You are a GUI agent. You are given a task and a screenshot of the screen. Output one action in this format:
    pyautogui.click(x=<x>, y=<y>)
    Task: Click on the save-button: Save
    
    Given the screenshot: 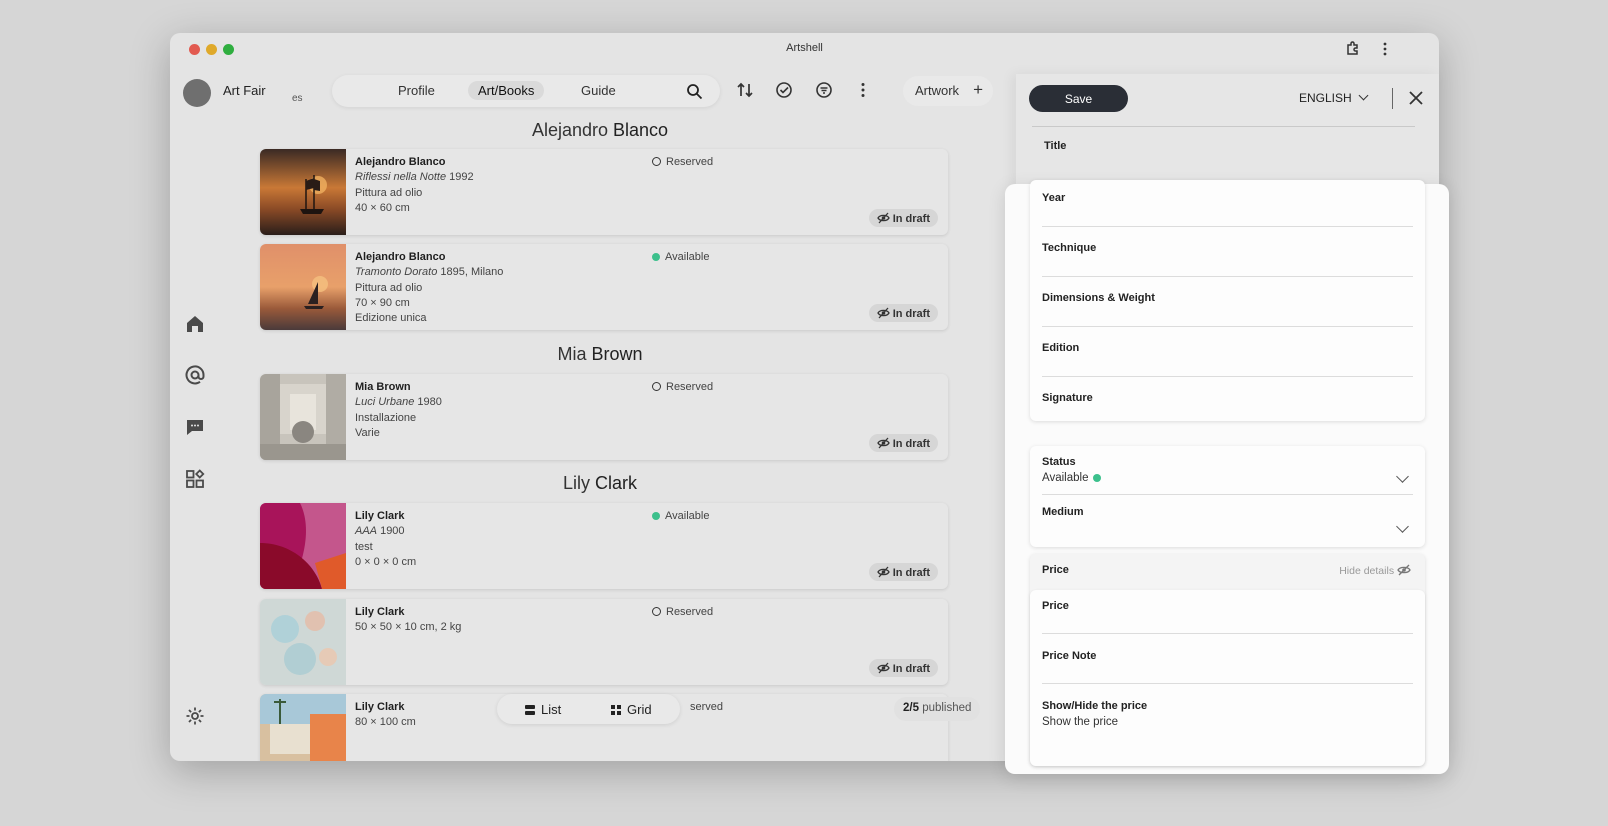 What is the action you would take?
    pyautogui.click(x=1078, y=98)
    